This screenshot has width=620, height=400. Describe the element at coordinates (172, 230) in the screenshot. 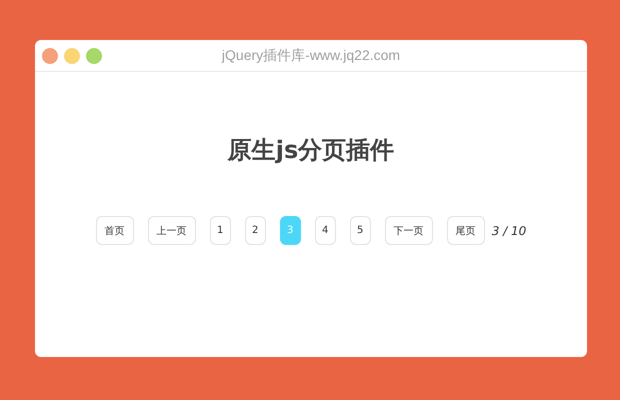

I see `nav-button: 上一页` at that location.